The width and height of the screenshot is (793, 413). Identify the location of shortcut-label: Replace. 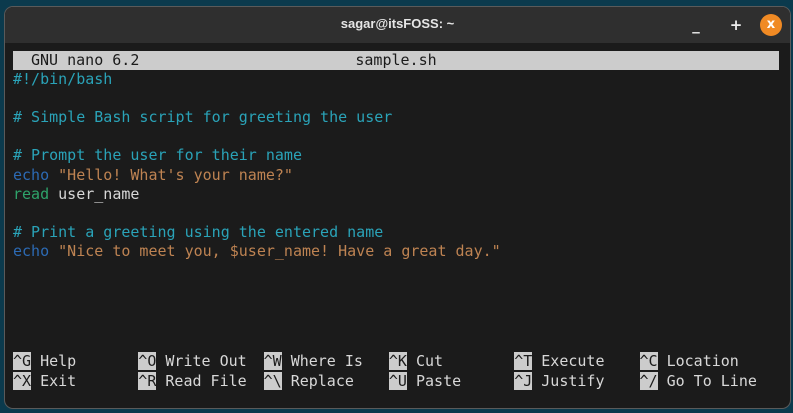
(322, 380).